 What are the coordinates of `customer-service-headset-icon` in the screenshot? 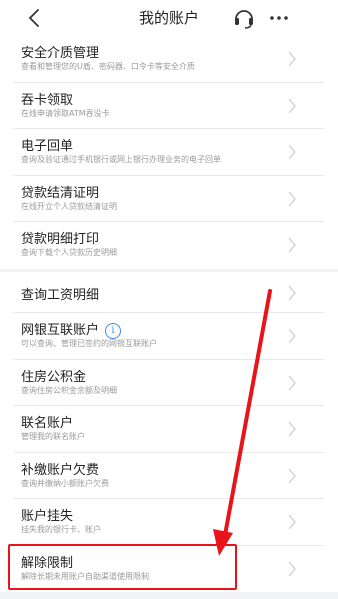 It's located at (244, 18).